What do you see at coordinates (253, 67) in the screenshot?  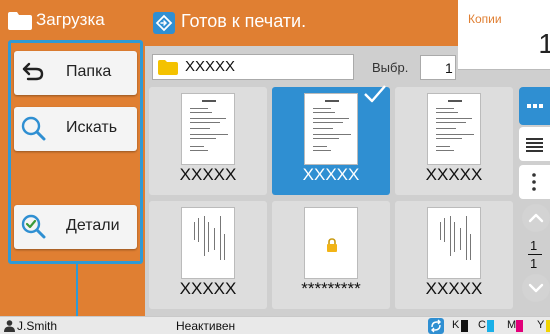 I see `folder-path-bar: XXXXX` at bounding box center [253, 67].